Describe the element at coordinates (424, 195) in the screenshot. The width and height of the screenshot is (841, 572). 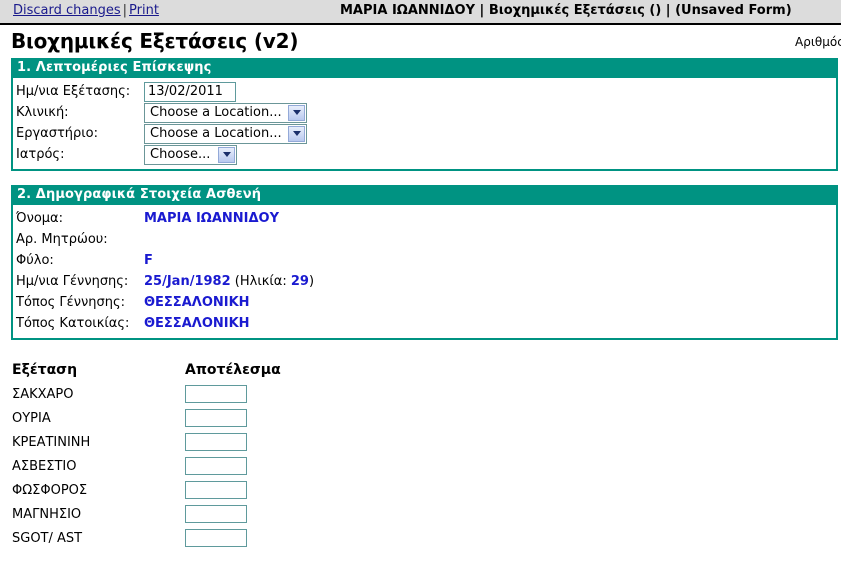
I see `section-2-header: 2. Δημογραφικά Στοιχεία Ασθενή` at that location.